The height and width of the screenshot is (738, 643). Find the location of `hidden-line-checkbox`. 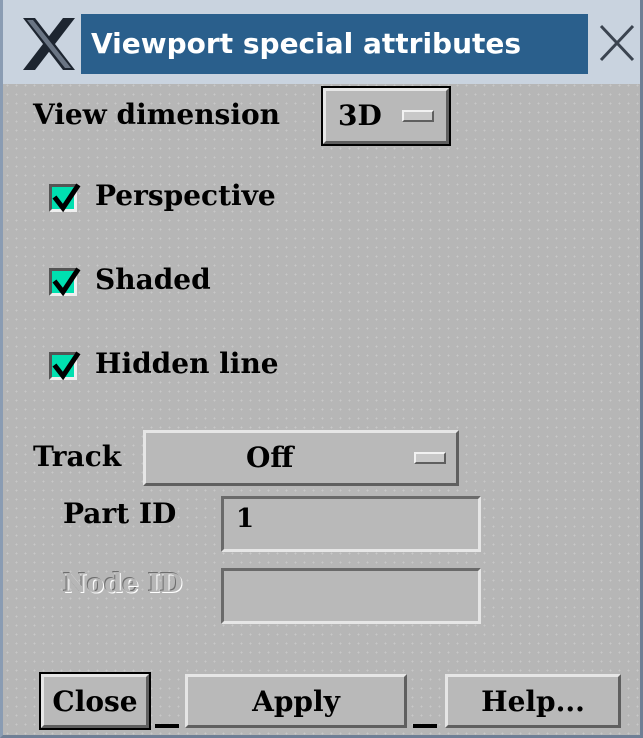

hidden-line-checkbox is located at coordinates (65, 366).